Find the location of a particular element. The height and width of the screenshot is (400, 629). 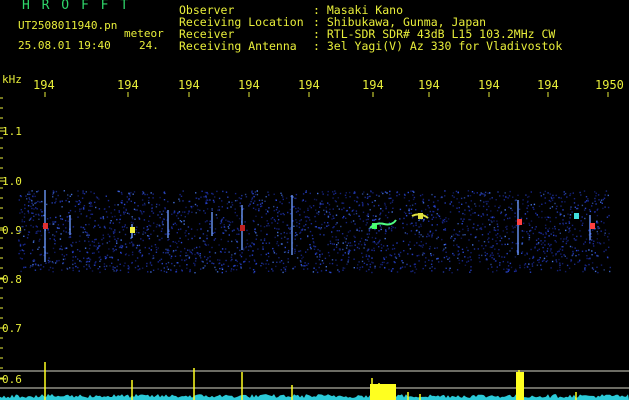

meteor-echo-core is located at coordinates (45, 226).